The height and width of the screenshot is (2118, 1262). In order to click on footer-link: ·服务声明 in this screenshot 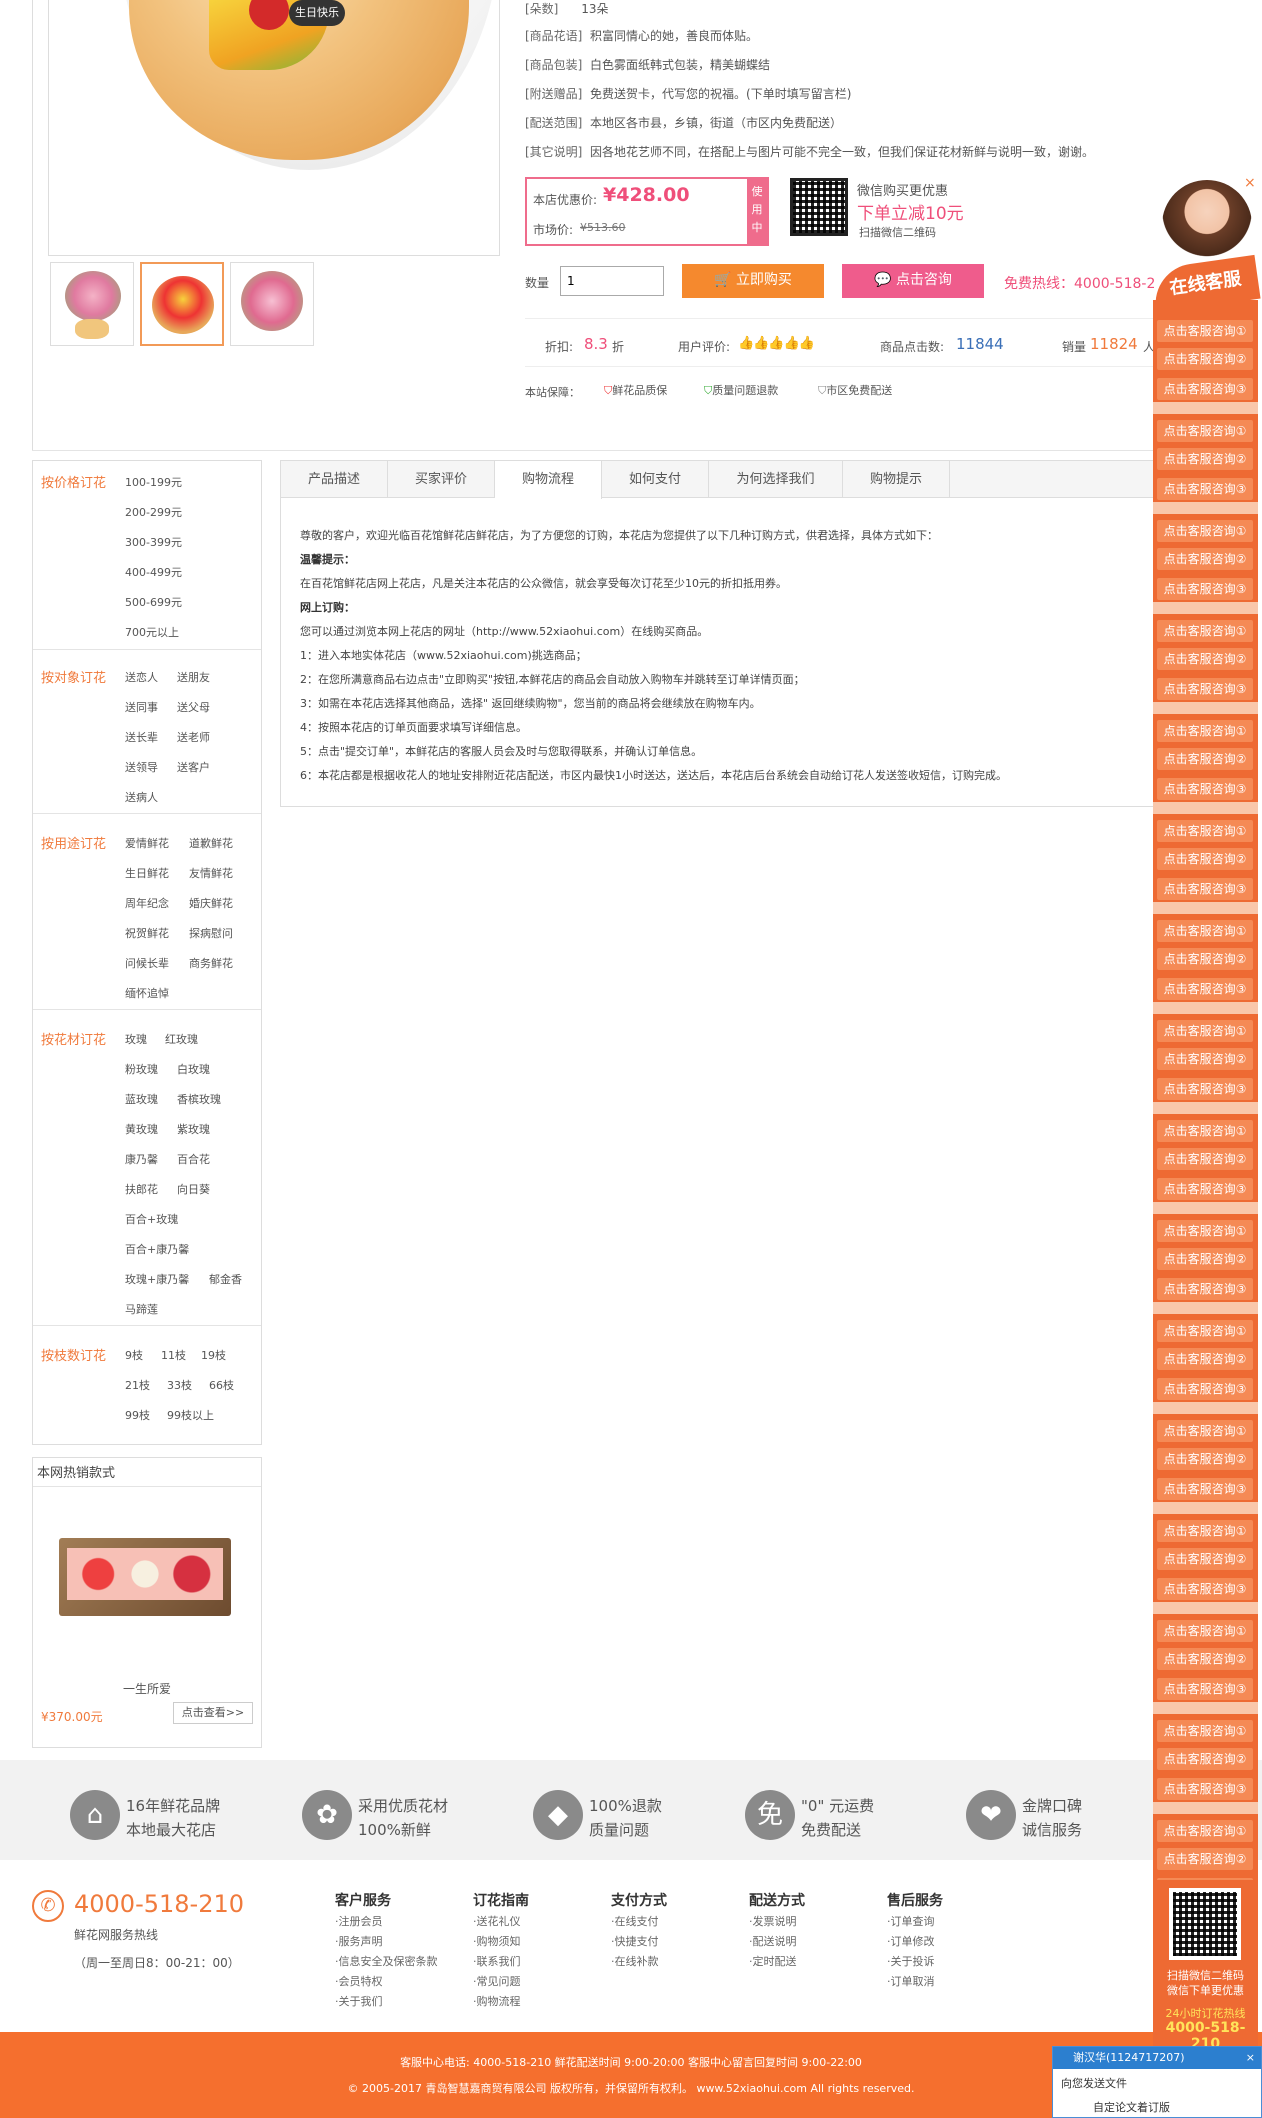, I will do `click(386, 1942)`.